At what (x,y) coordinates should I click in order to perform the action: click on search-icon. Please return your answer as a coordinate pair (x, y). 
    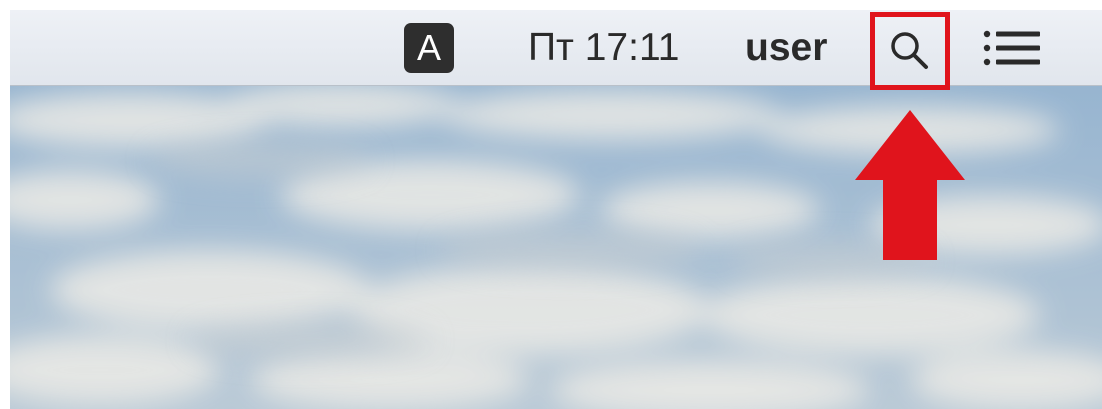
    Looking at the image, I should click on (909, 50).